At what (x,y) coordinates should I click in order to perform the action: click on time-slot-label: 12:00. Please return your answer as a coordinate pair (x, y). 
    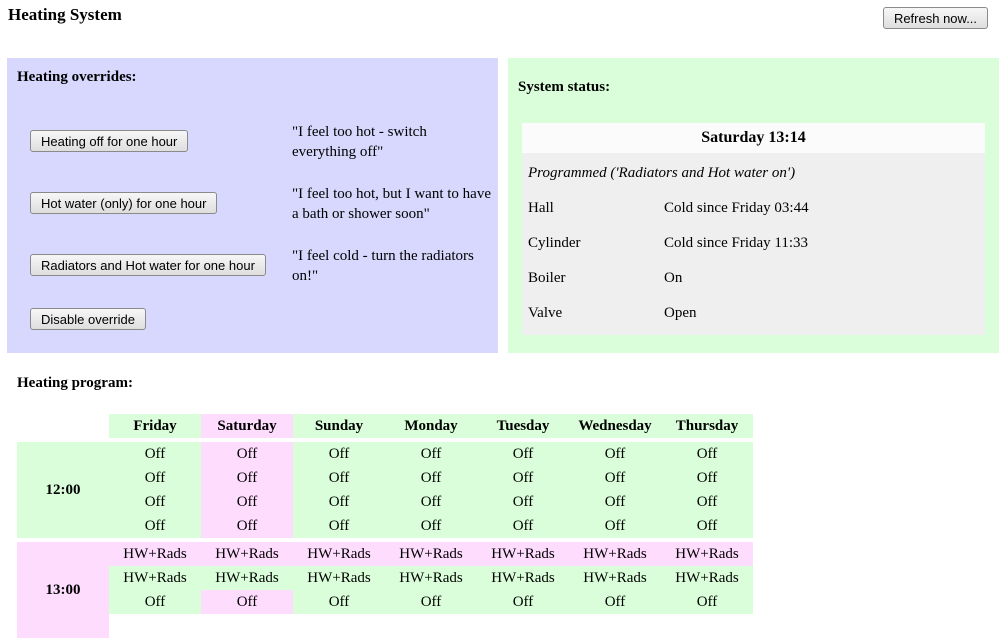
    Looking at the image, I should click on (63, 490).